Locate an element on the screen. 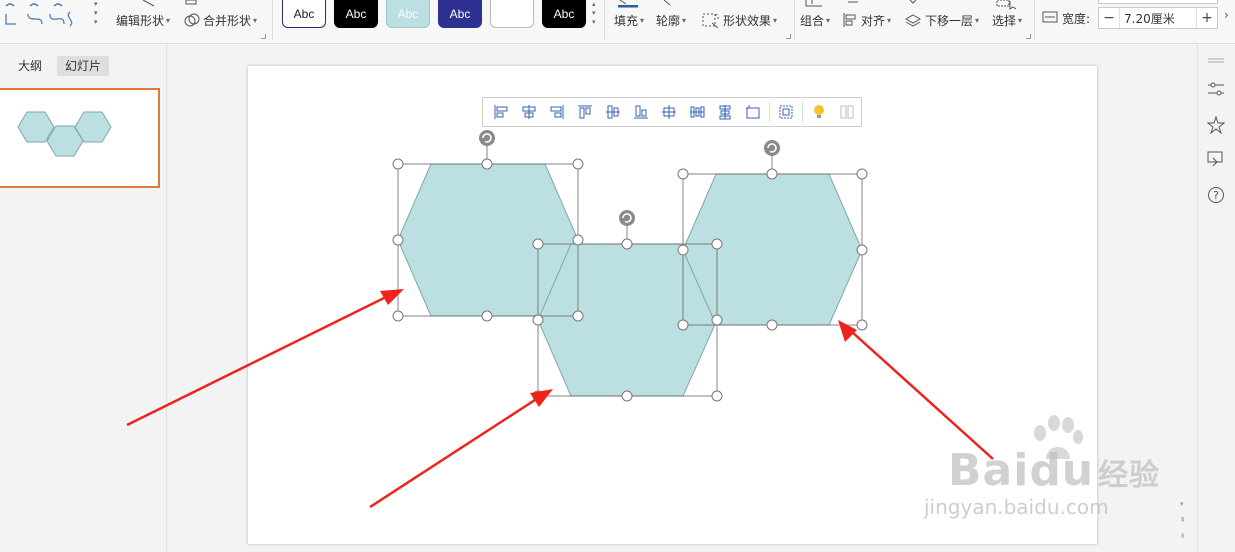 This screenshot has height=552, width=1235. merge-shape-label: 合并形状 is located at coordinates (227, 20).